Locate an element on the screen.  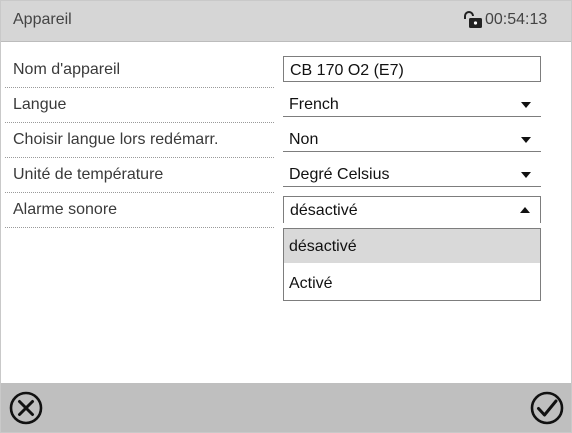
device-name-label: Nom d'appareil is located at coordinates (67, 69).